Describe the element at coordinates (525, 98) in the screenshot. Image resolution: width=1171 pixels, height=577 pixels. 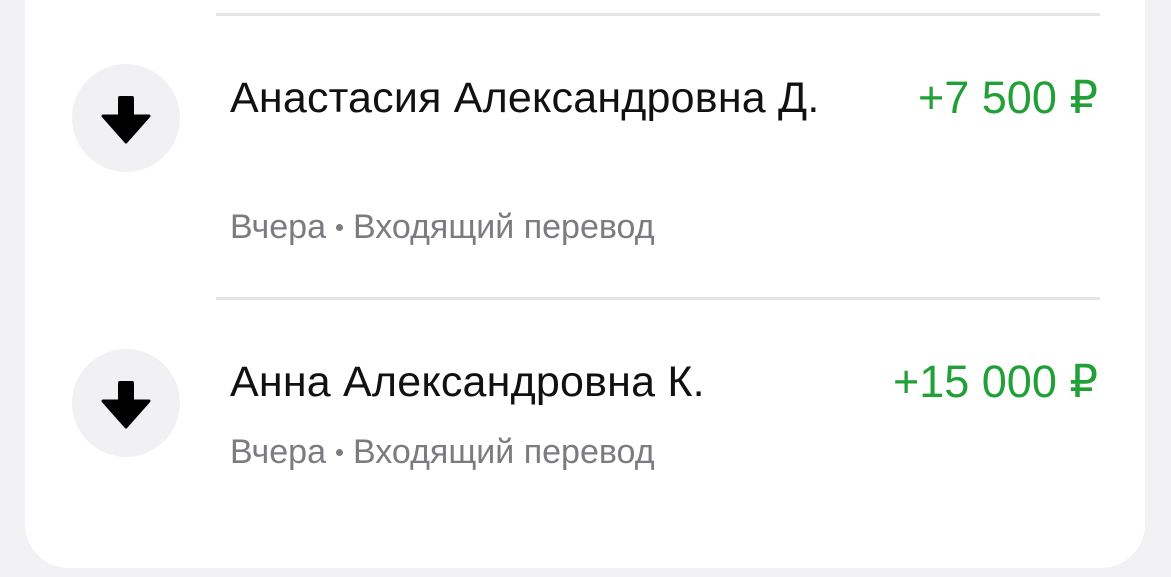
I see `sender-name: Анастасия Александровна Д.` at that location.